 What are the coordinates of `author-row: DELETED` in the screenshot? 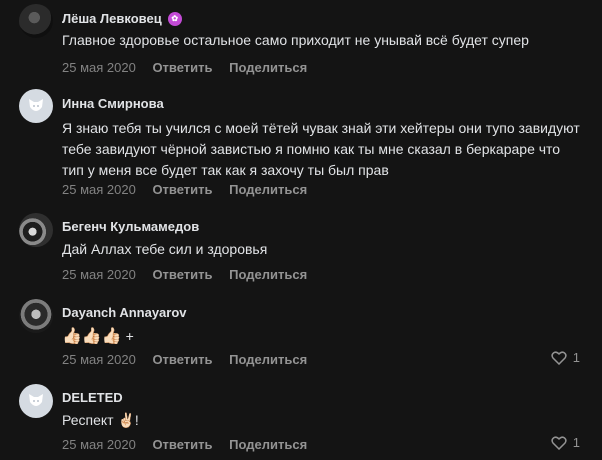 It's located at (92, 397).